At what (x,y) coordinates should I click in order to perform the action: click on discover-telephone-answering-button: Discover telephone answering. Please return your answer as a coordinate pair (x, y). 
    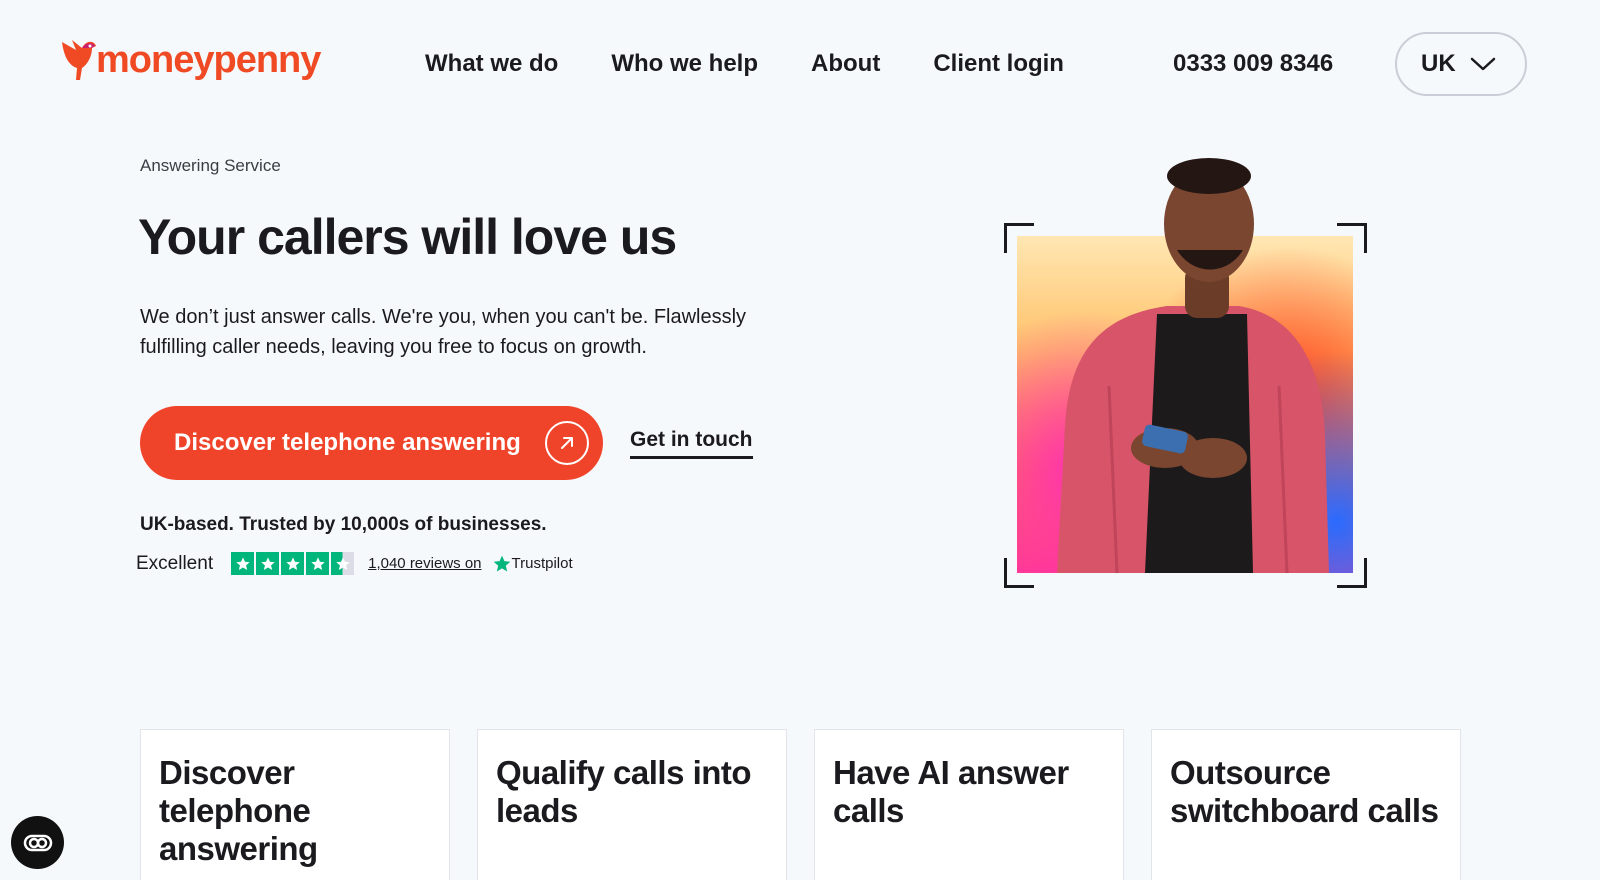
    Looking at the image, I should click on (371, 443).